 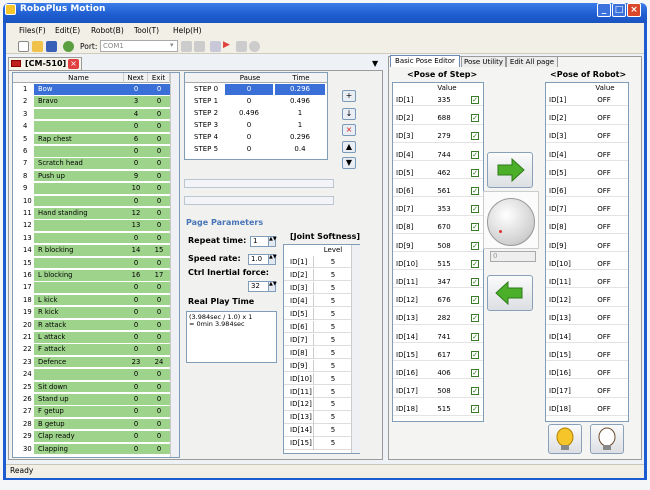 I want to click on pose-robot-row: ID[5] OFF, so click(x=587, y=173).